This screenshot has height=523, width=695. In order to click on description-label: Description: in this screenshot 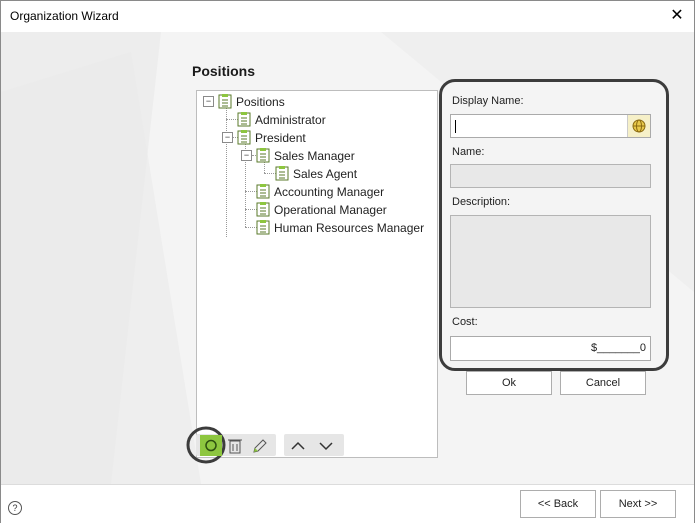, I will do `click(481, 202)`.